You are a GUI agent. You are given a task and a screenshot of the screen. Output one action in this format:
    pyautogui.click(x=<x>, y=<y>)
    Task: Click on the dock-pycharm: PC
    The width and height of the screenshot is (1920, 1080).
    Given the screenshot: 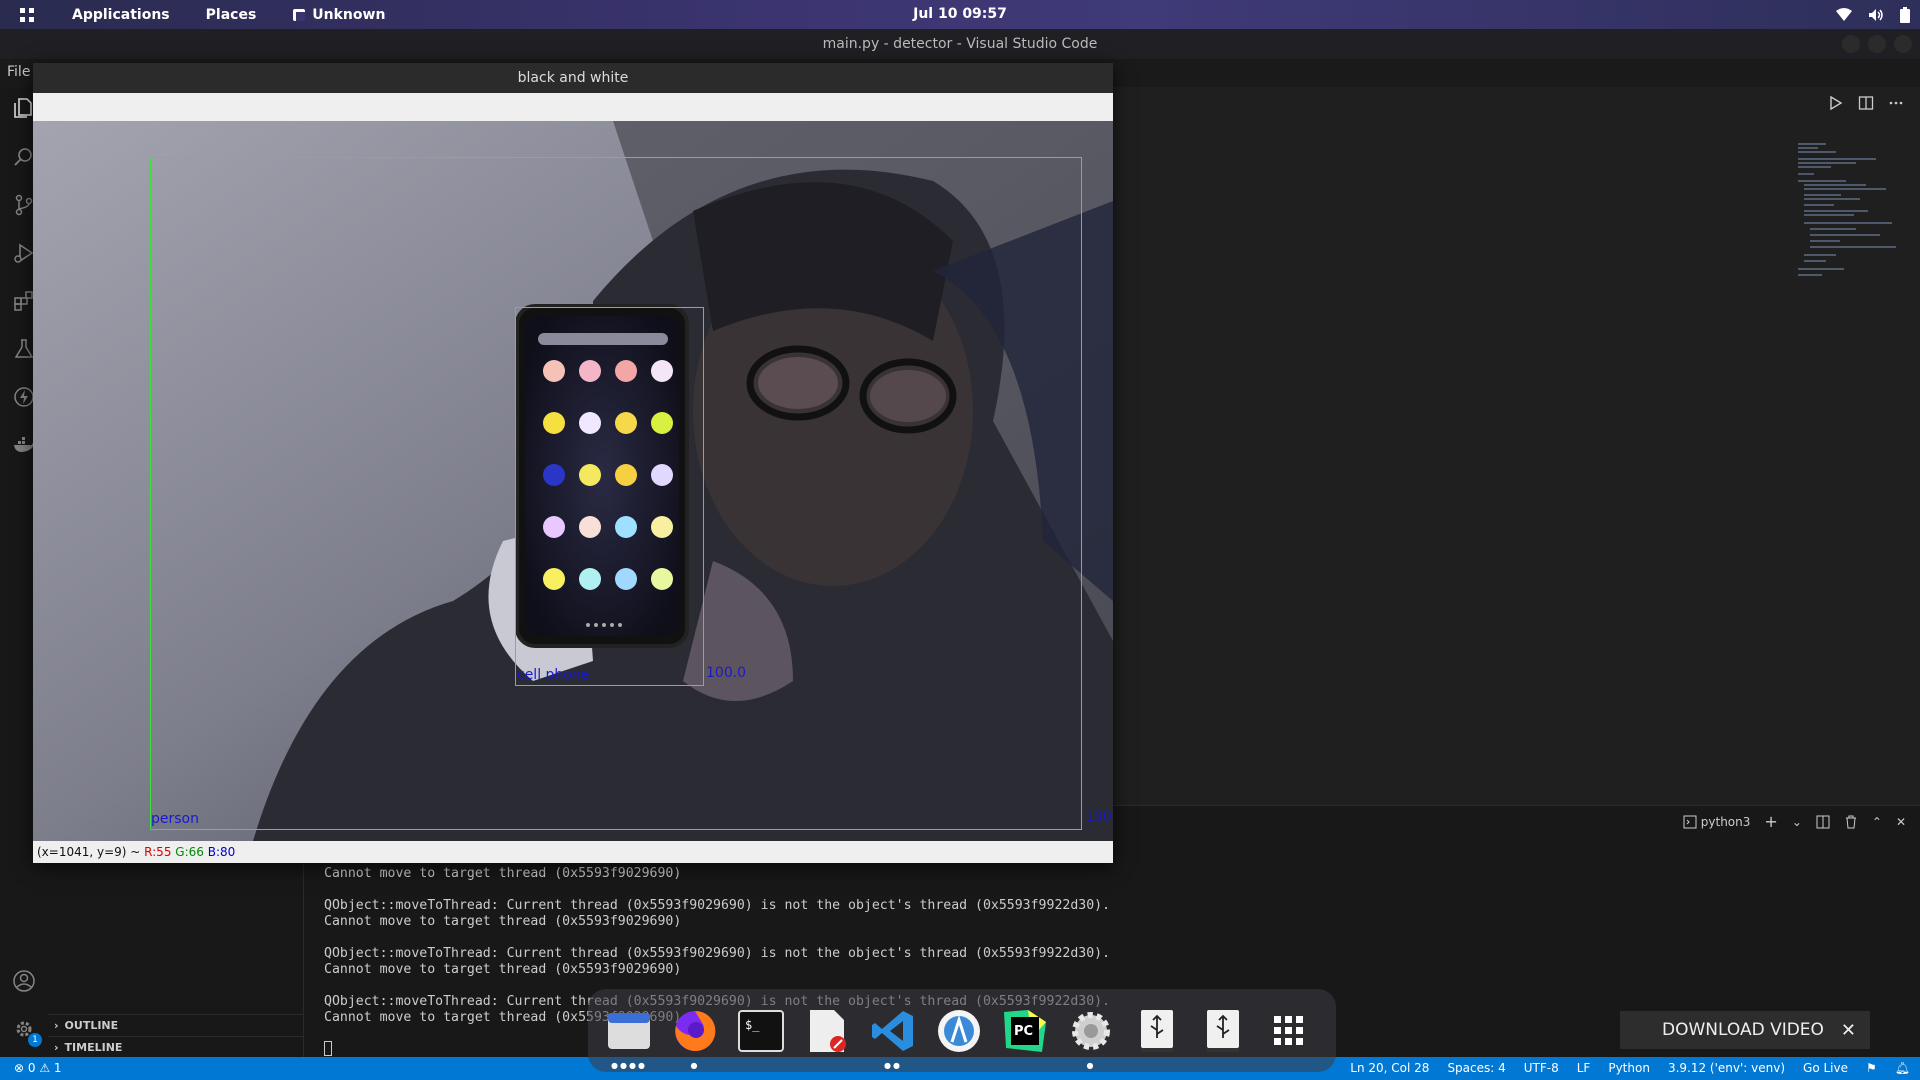 What is the action you would take?
    pyautogui.click(x=1025, y=1031)
    